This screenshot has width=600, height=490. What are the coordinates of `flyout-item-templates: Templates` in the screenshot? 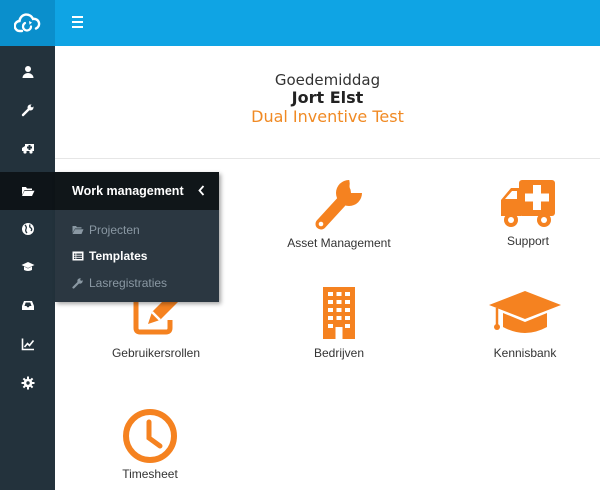 It's located at (109, 256).